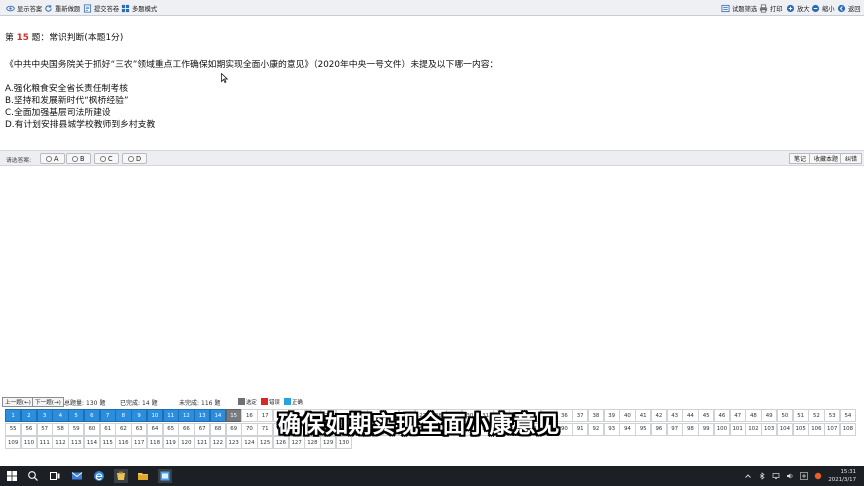 The height and width of the screenshot is (486, 864). I want to click on exam-app-icon, so click(121, 476).